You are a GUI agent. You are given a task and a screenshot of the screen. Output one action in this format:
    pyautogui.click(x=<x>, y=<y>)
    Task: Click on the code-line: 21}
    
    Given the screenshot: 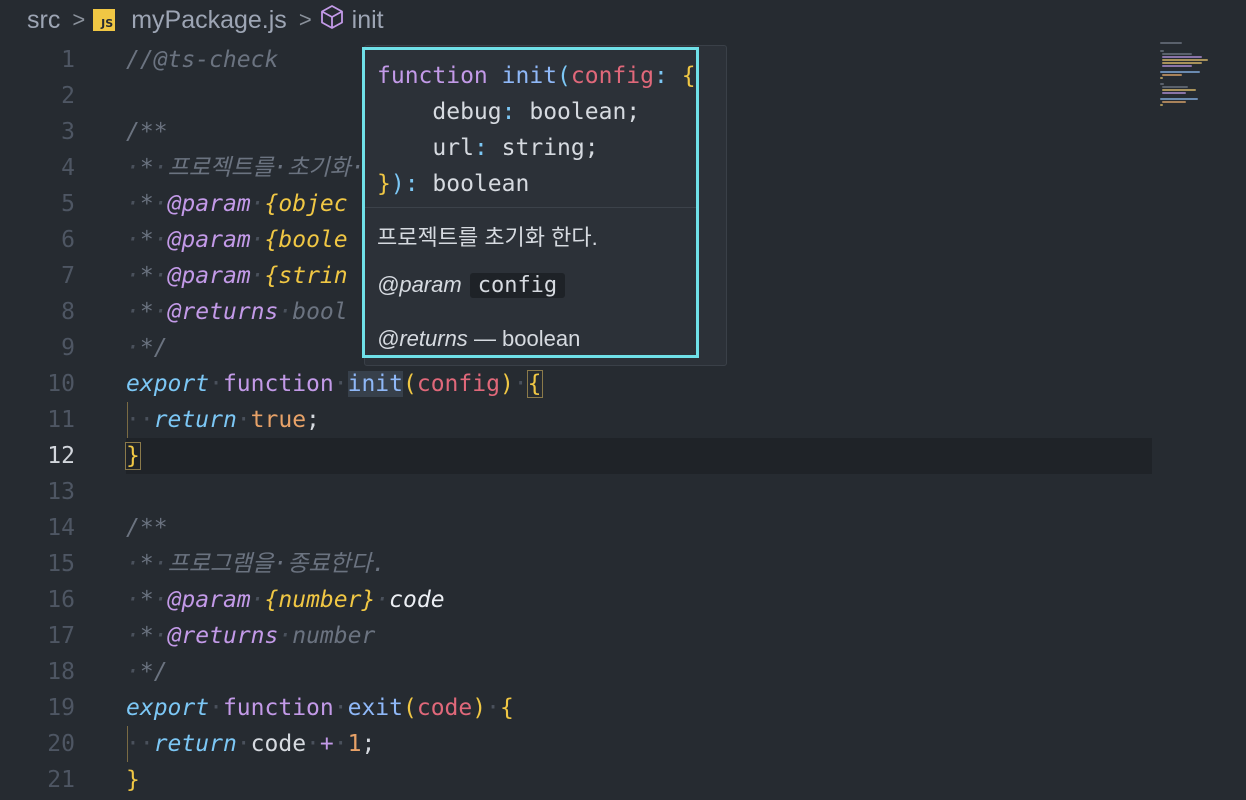 What is the action you would take?
    pyautogui.click(x=623, y=780)
    